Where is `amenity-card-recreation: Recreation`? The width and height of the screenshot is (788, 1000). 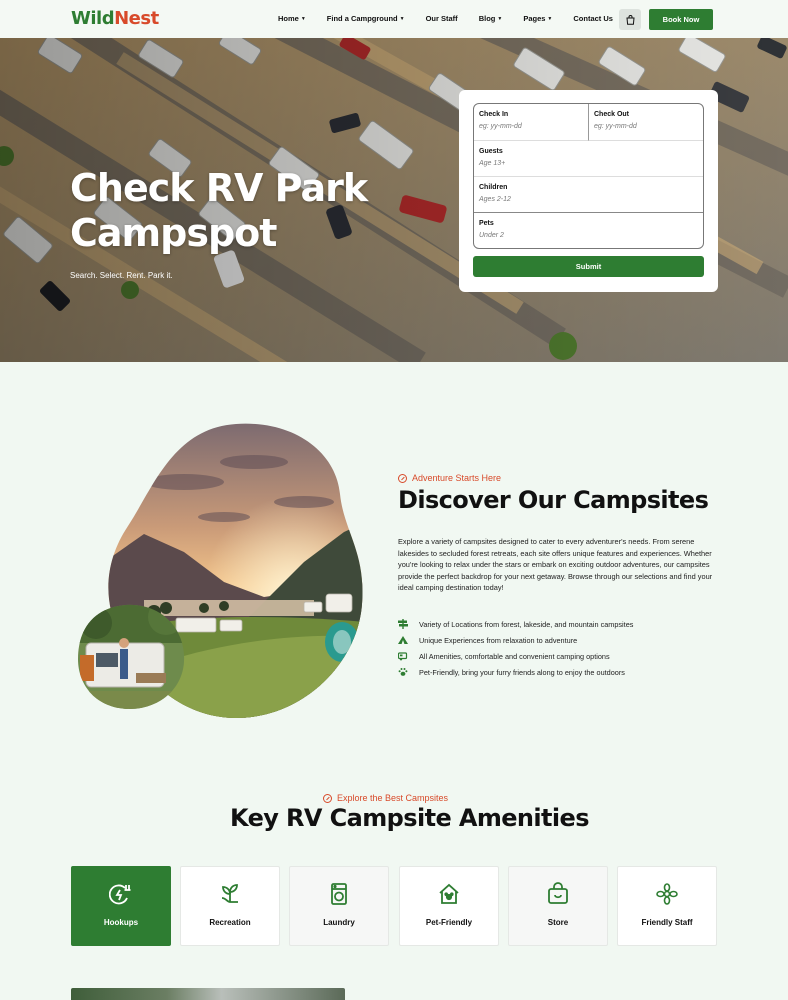
amenity-card-recreation: Recreation is located at coordinates (230, 906).